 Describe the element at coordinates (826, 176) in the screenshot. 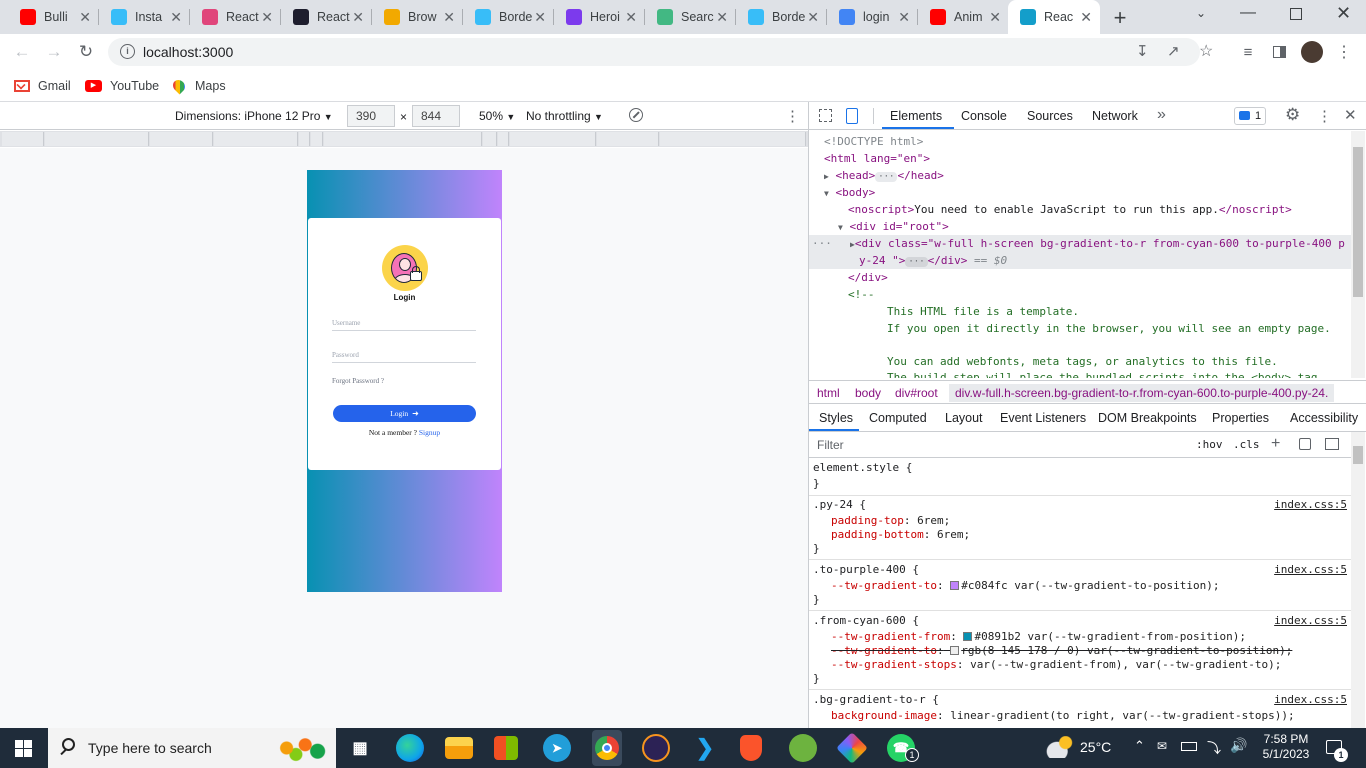

I see `expand-arrow-icon: ▶` at that location.